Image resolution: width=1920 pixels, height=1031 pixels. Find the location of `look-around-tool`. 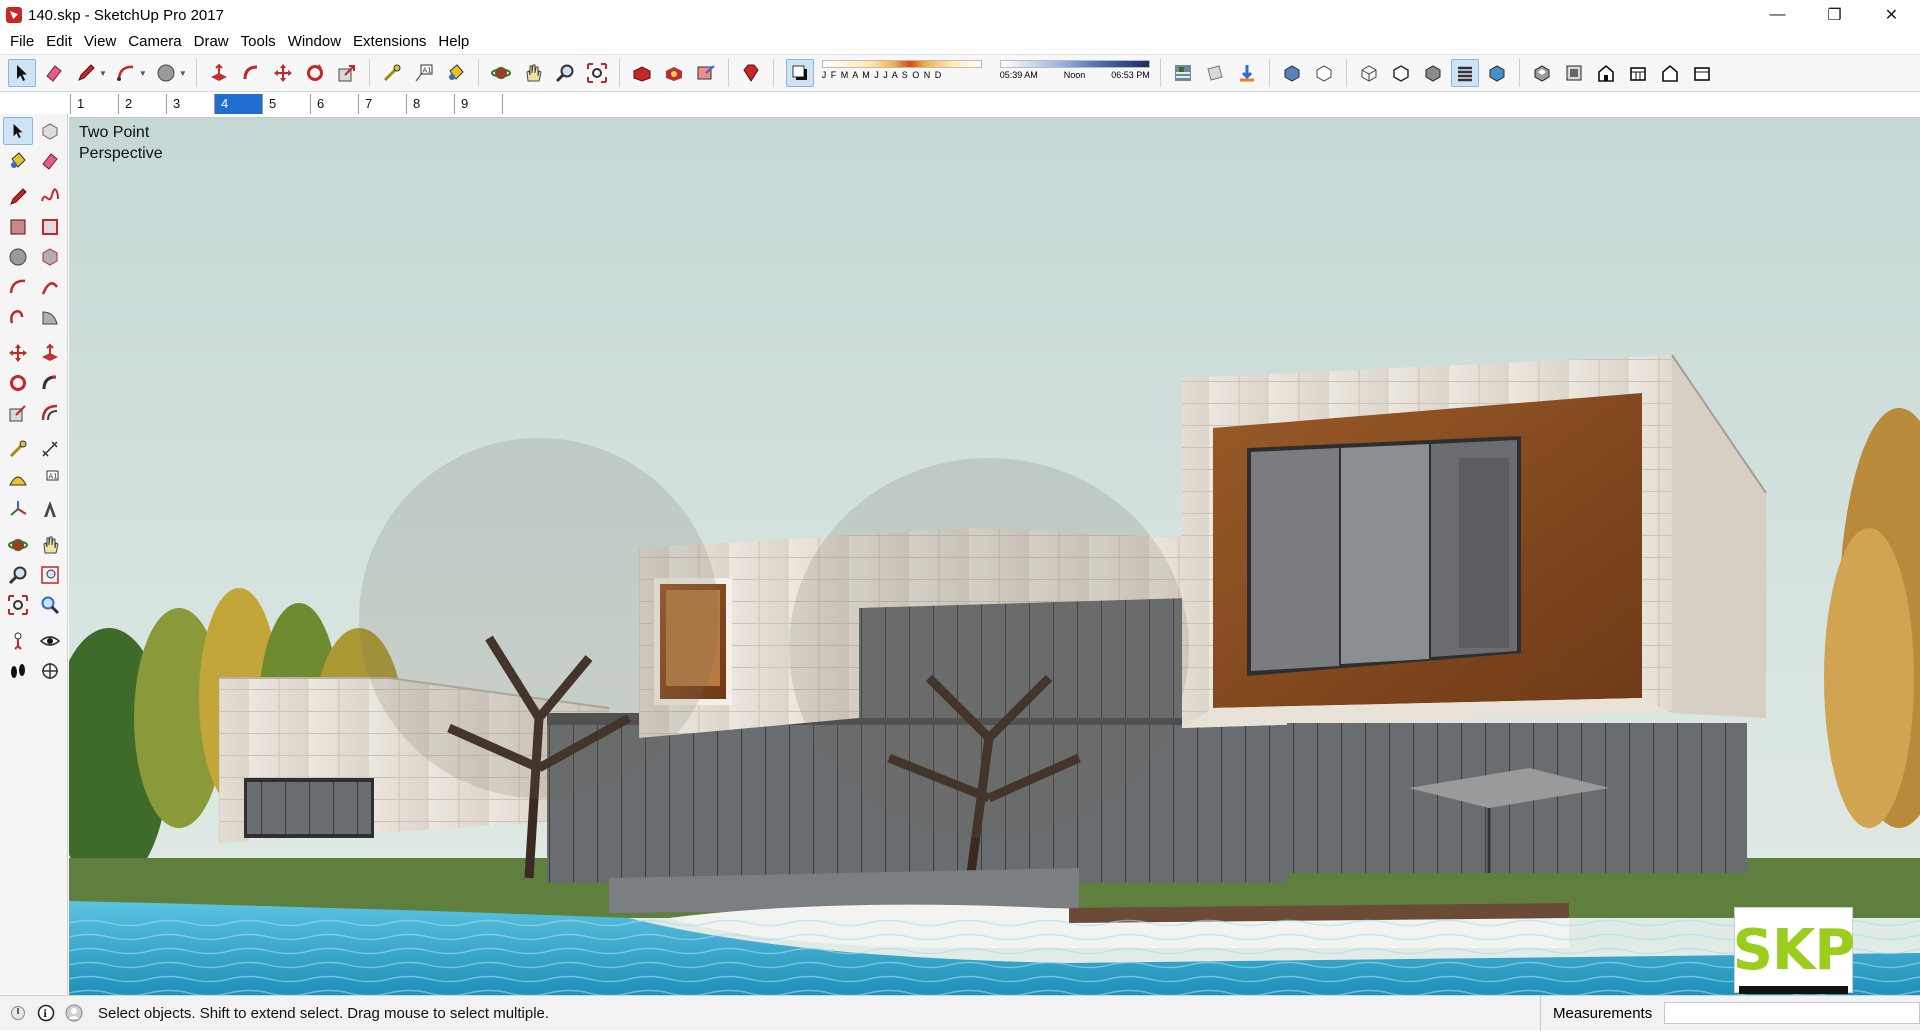

look-around-tool is located at coordinates (50, 641).